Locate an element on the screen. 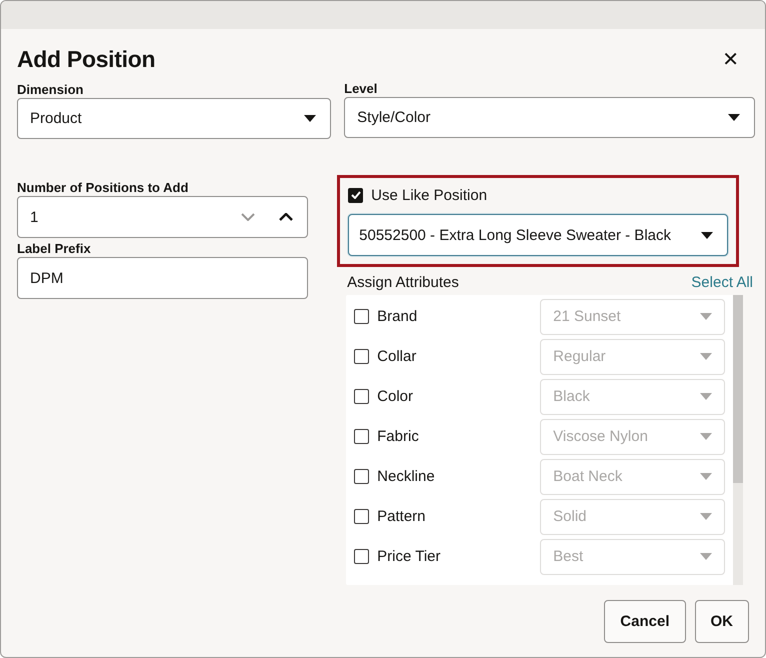 This screenshot has height=658, width=766. checkbox-label: Use Like Position is located at coordinates (429, 195).